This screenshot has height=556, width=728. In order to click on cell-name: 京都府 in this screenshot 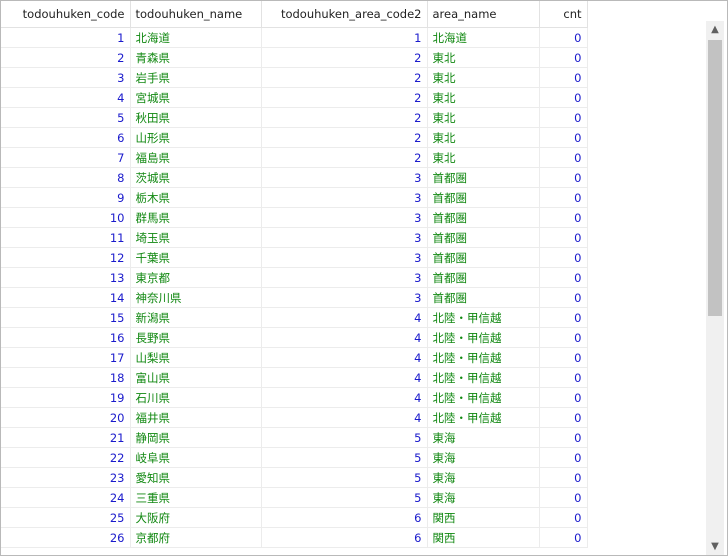, I will do `click(196, 537)`.